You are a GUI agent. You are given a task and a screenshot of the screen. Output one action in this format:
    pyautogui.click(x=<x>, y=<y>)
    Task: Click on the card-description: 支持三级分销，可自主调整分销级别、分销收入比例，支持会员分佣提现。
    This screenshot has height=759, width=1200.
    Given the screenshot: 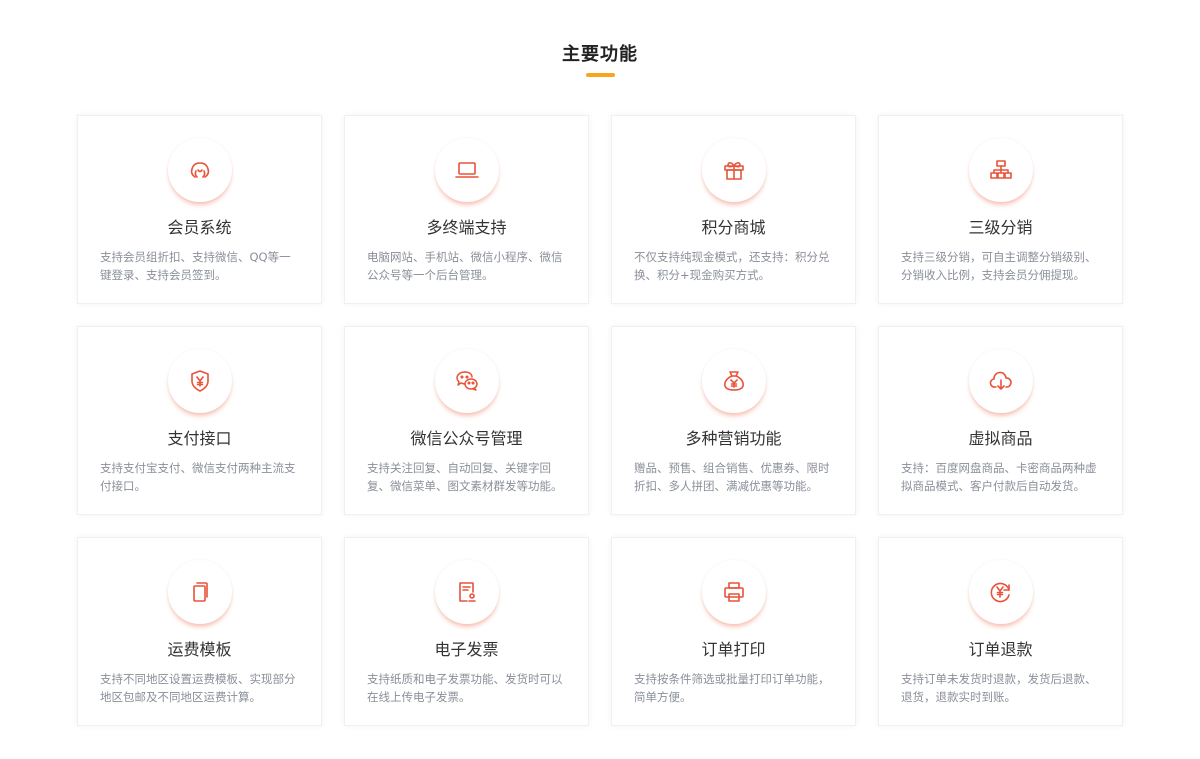 What is the action you would take?
    pyautogui.click(x=999, y=266)
    